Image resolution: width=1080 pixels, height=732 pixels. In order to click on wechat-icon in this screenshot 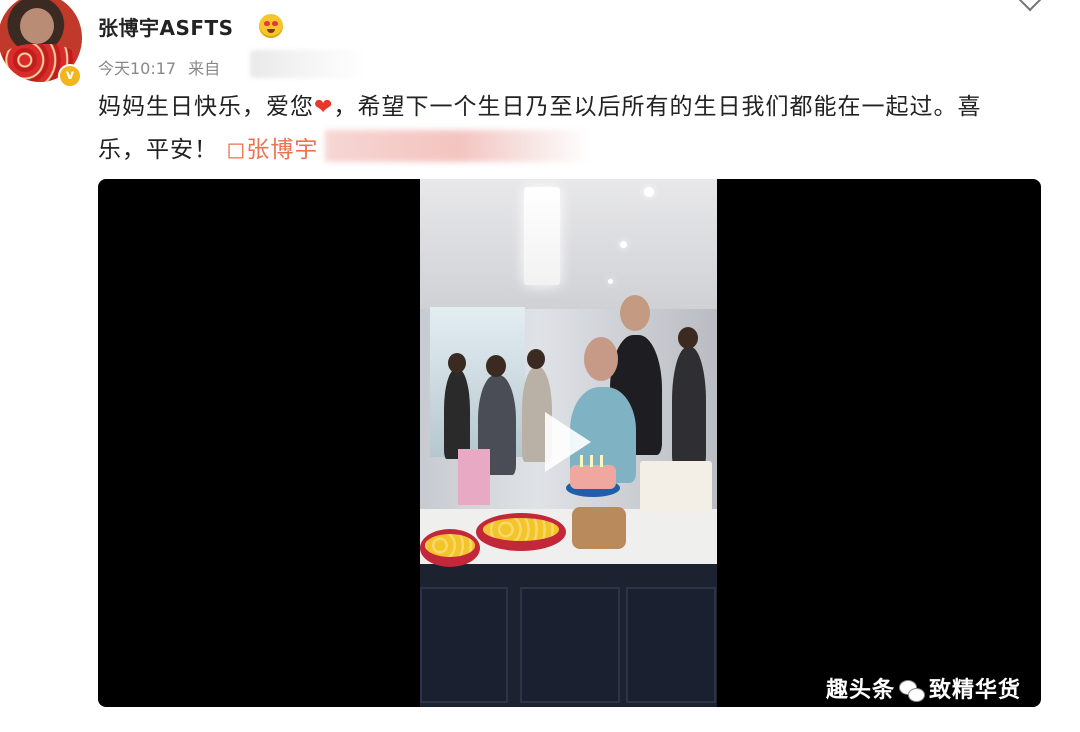, I will do `click(912, 691)`.